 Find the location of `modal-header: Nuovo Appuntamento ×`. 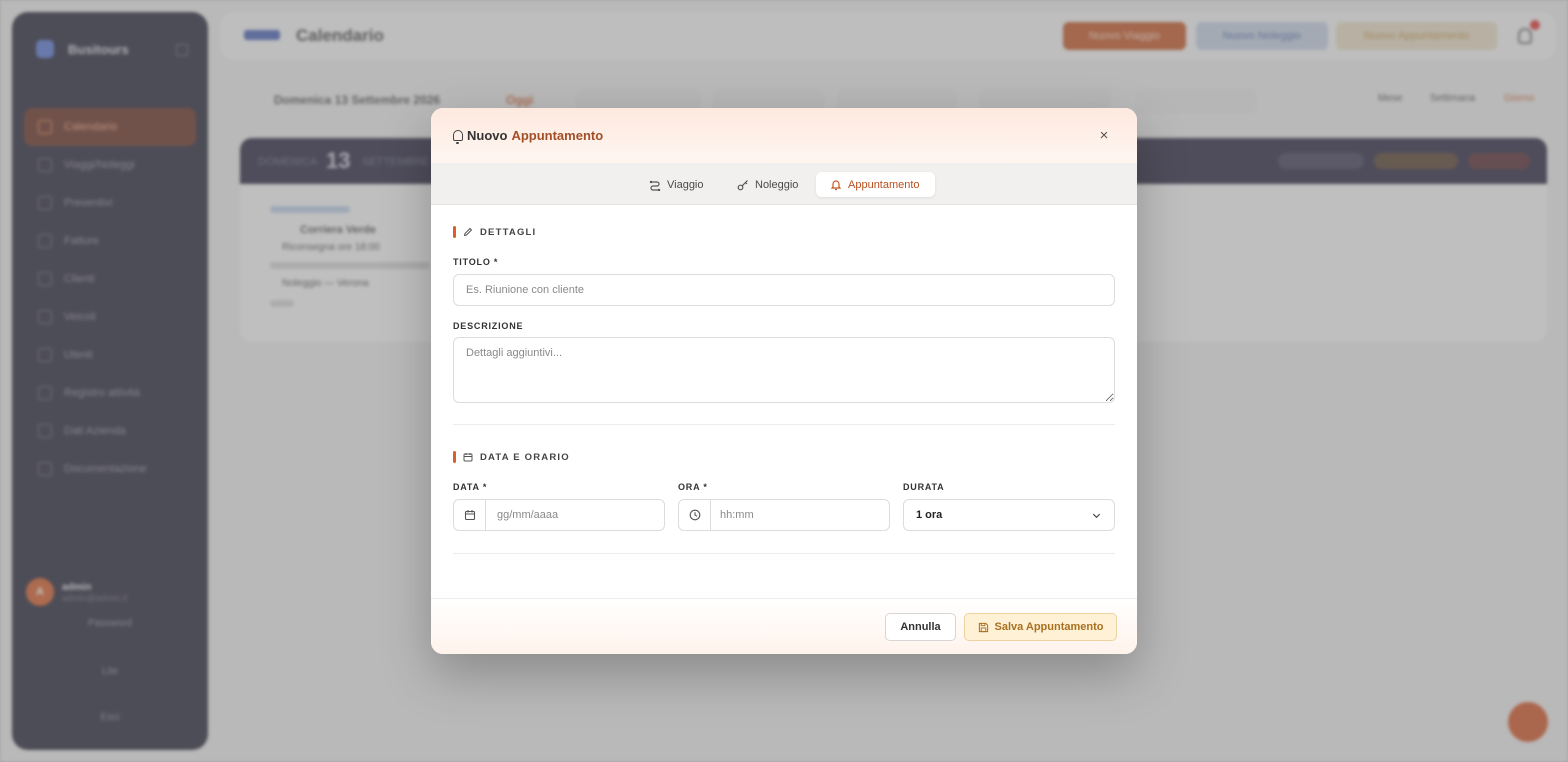

modal-header: Nuovo Appuntamento × is located at coordinates (784, 135).